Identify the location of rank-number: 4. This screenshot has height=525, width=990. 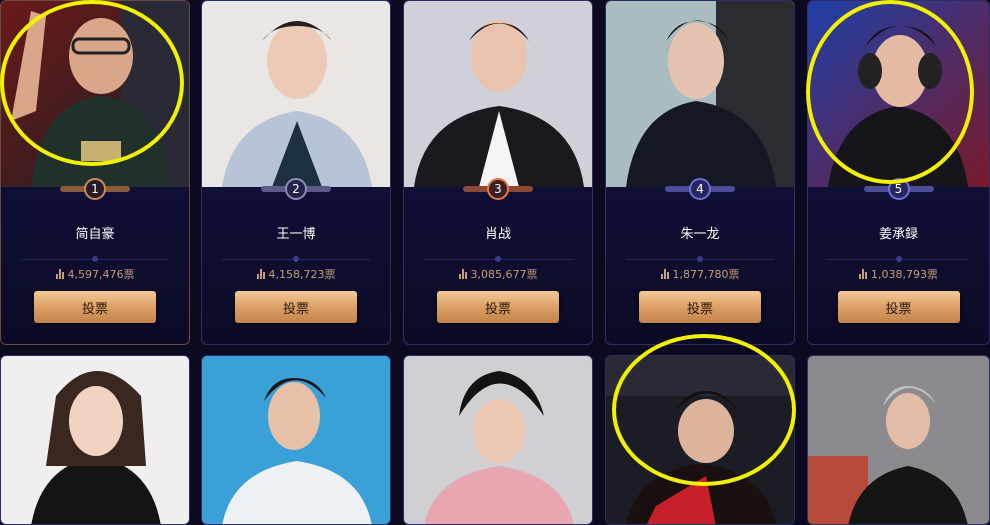
(700, 189).